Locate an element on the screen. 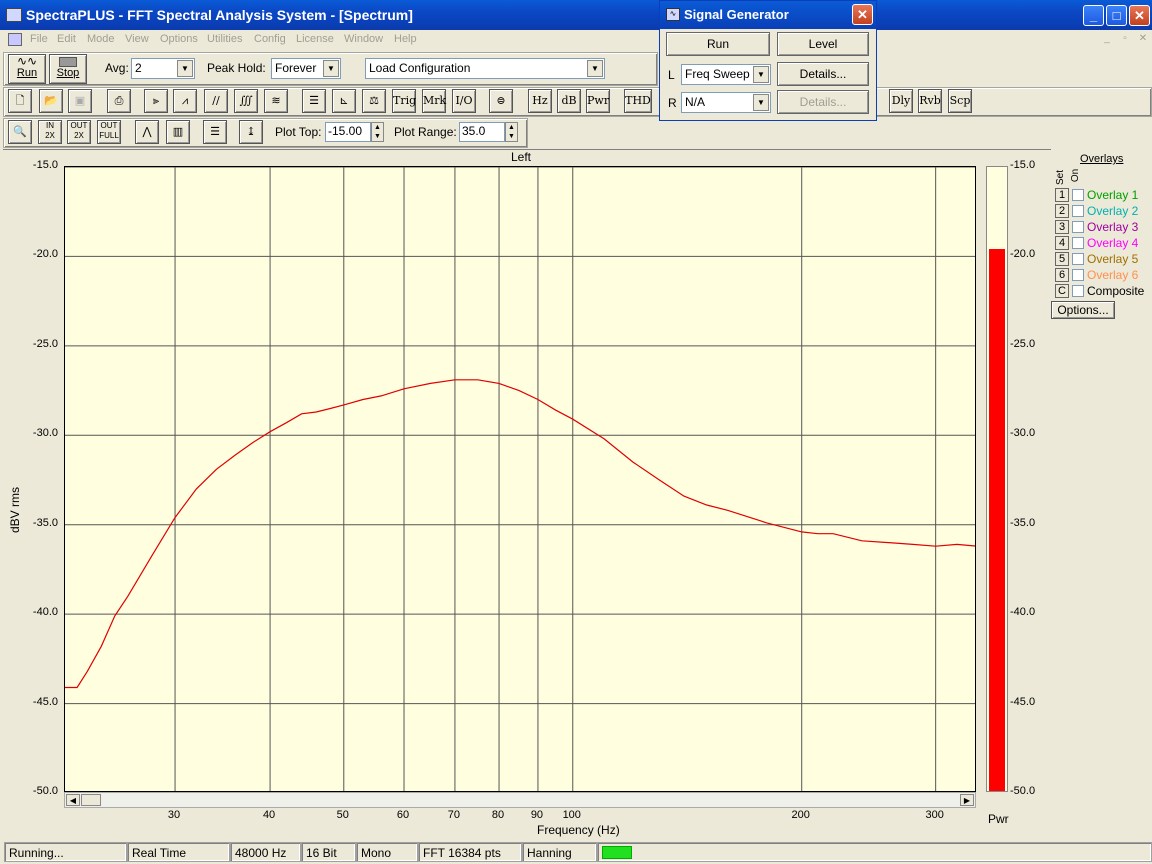 The image size is (1152, 864). sg-close-button: ✕ is located at coordinates (862, 14).